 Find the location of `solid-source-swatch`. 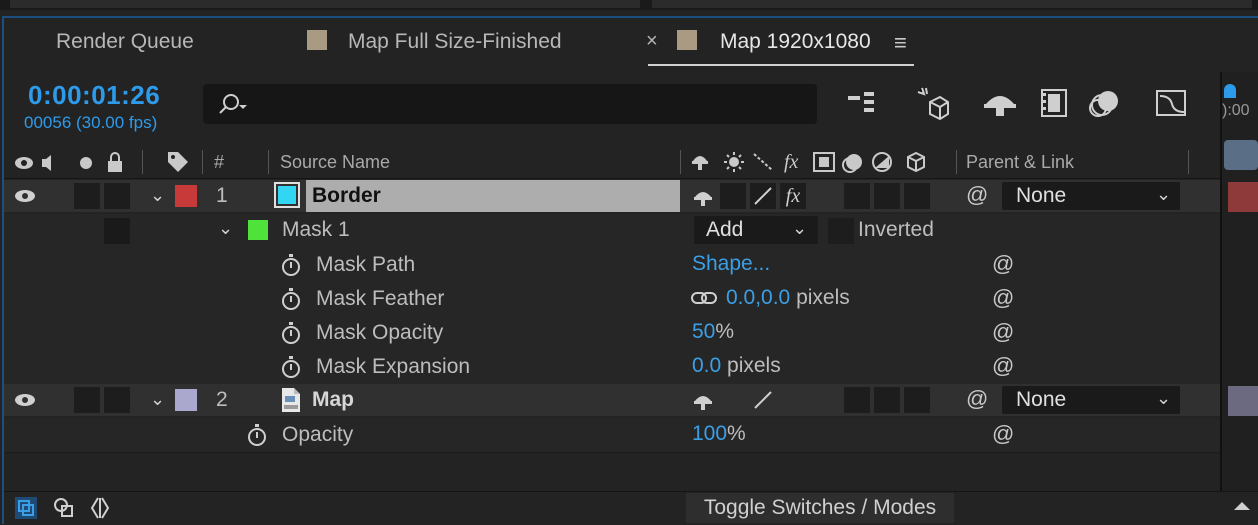

solid-source-swatch is located at coordinates (287, 195).